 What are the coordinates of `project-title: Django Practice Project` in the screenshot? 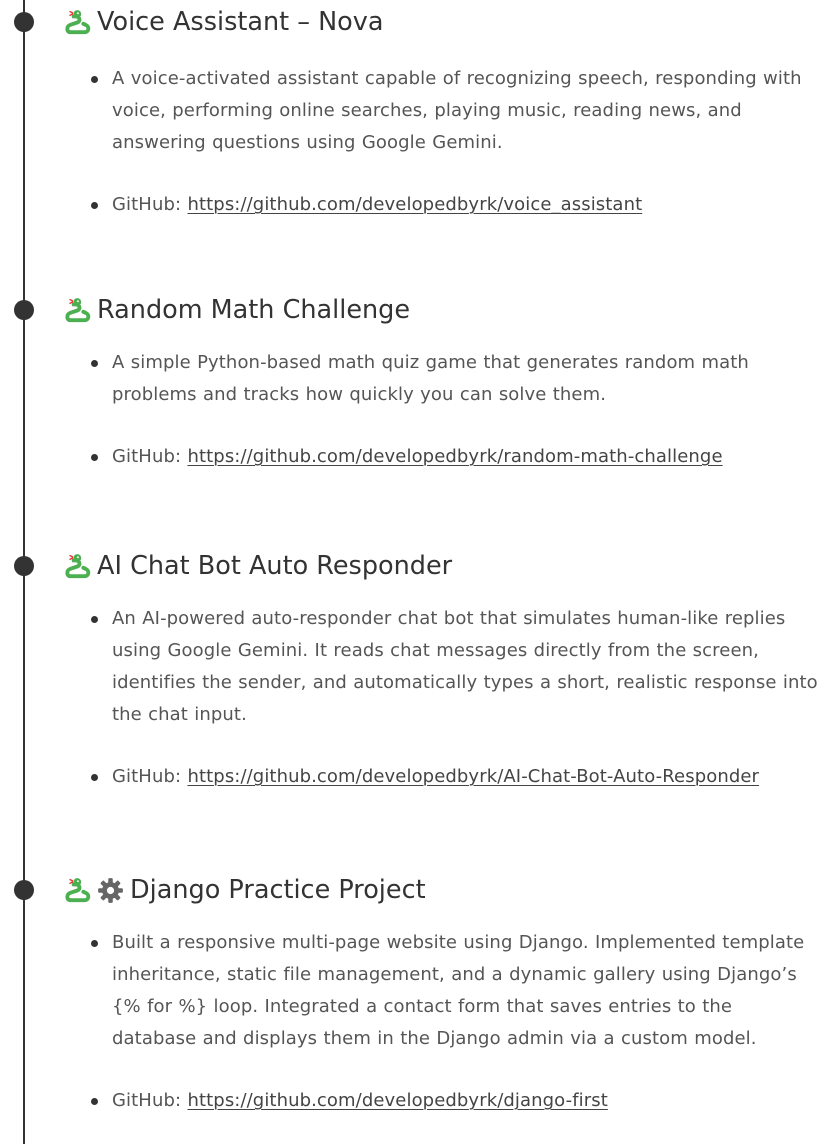 It's located at (245, 890).